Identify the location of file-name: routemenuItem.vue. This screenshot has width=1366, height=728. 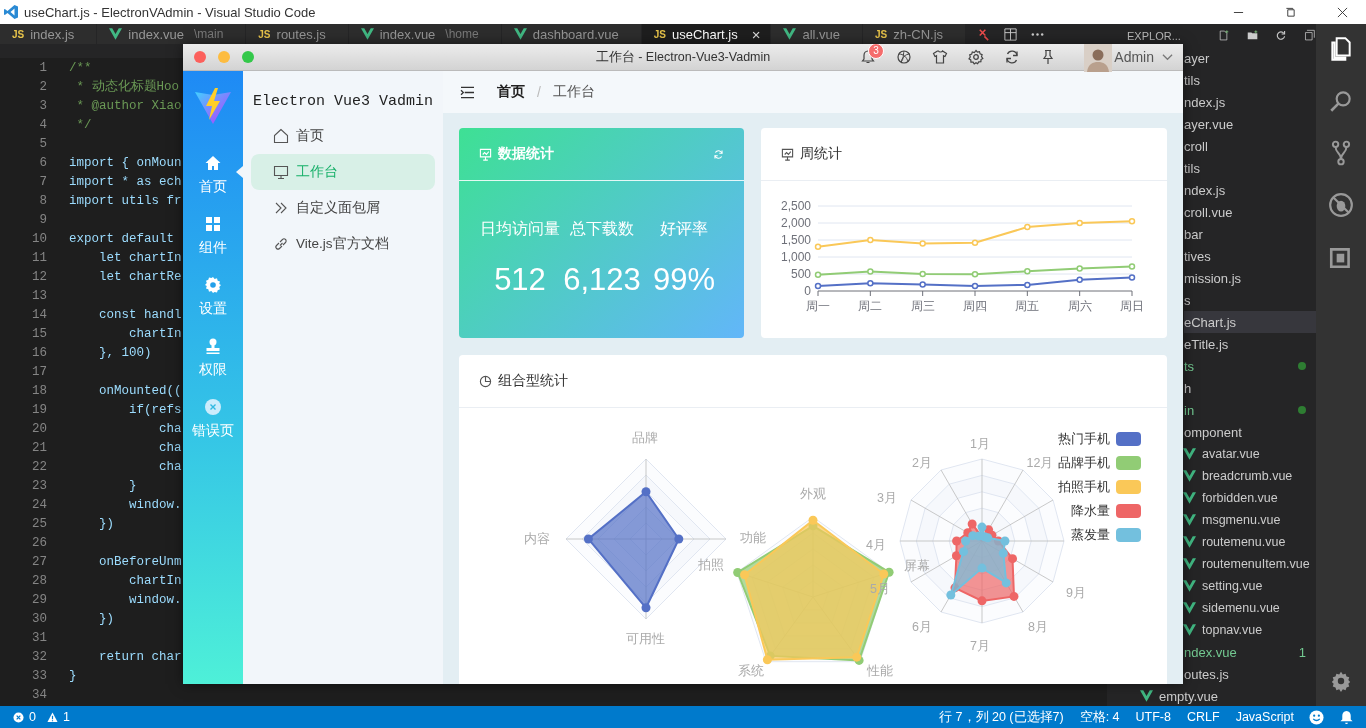
(1256, 564).